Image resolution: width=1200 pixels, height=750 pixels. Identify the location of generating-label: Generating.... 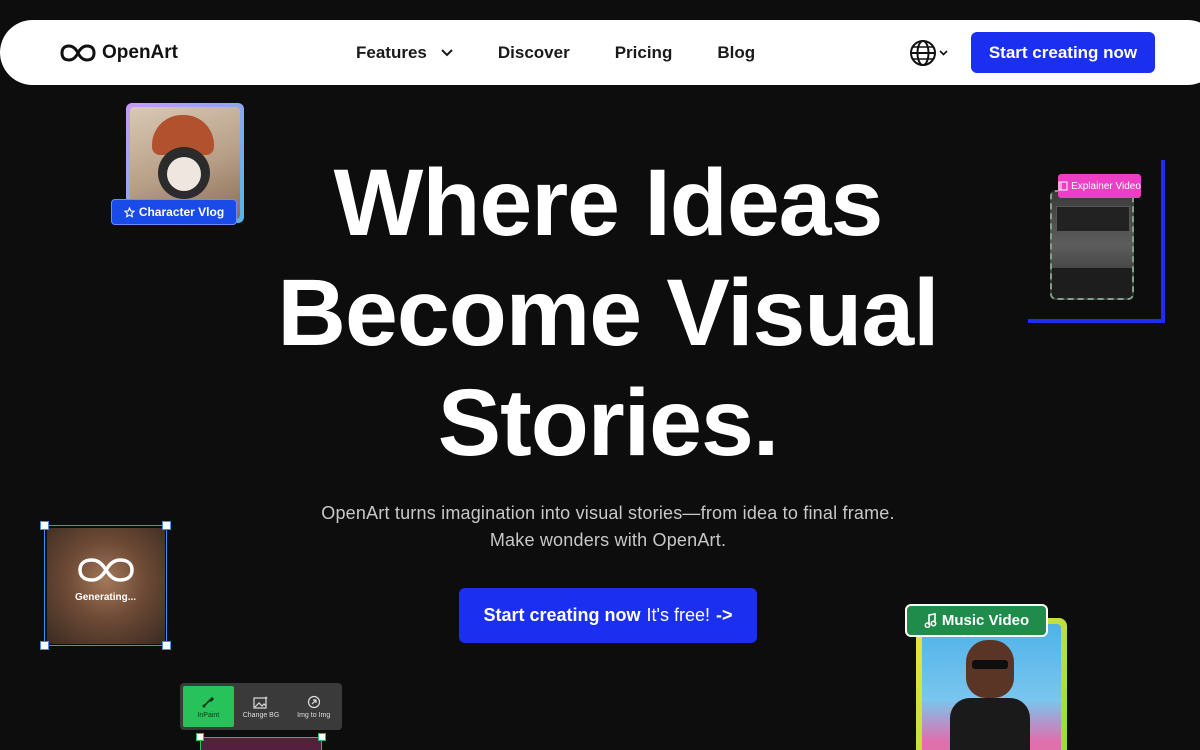
(105, 597).